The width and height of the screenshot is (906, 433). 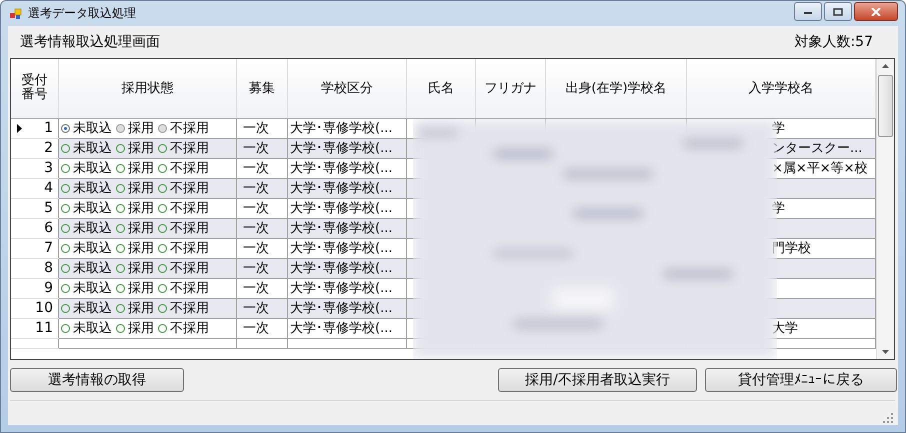 What do you see at coordinates (44, 328) in the screenshot?
I see `row-number: 11` at bounding box center [44, 328].